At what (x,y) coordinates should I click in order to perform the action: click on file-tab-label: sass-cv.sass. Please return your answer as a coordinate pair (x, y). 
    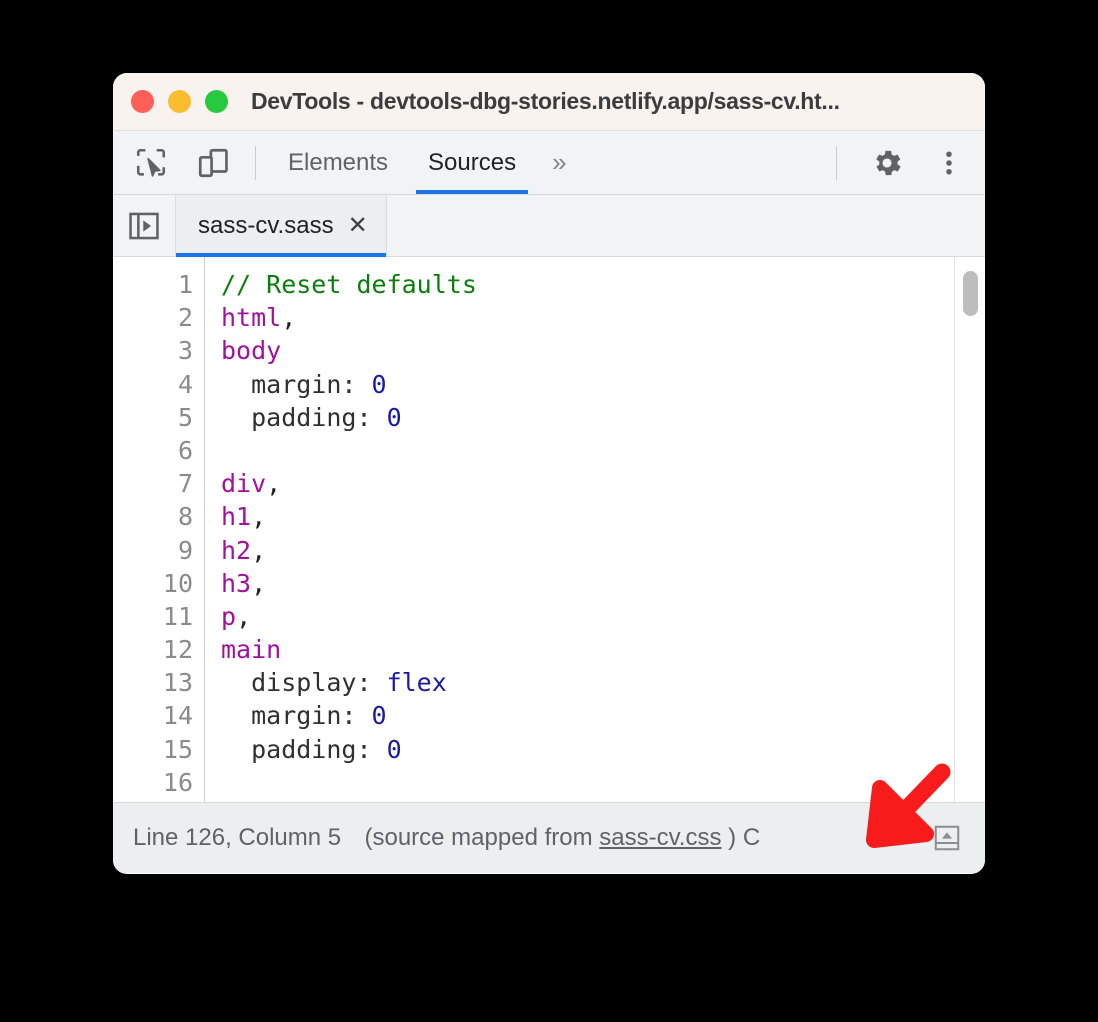
    Looking at the image, I should click on (266, 225).